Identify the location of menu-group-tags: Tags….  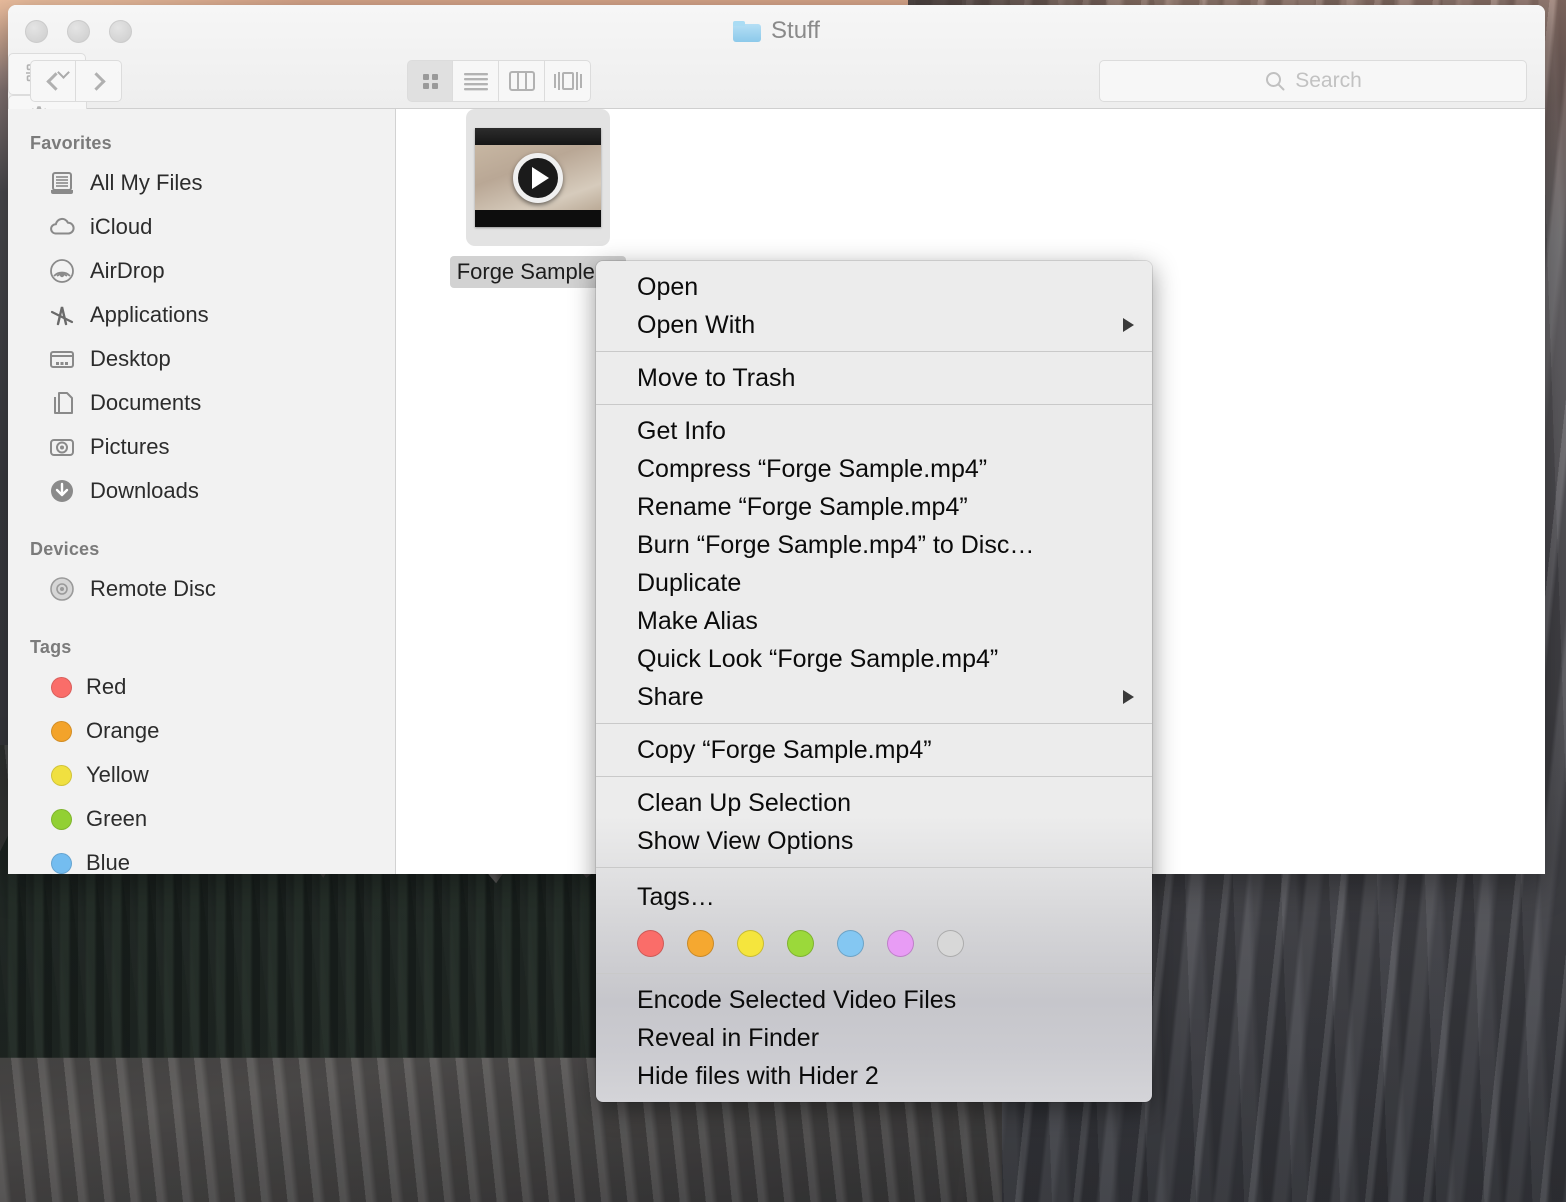
(874, 920).